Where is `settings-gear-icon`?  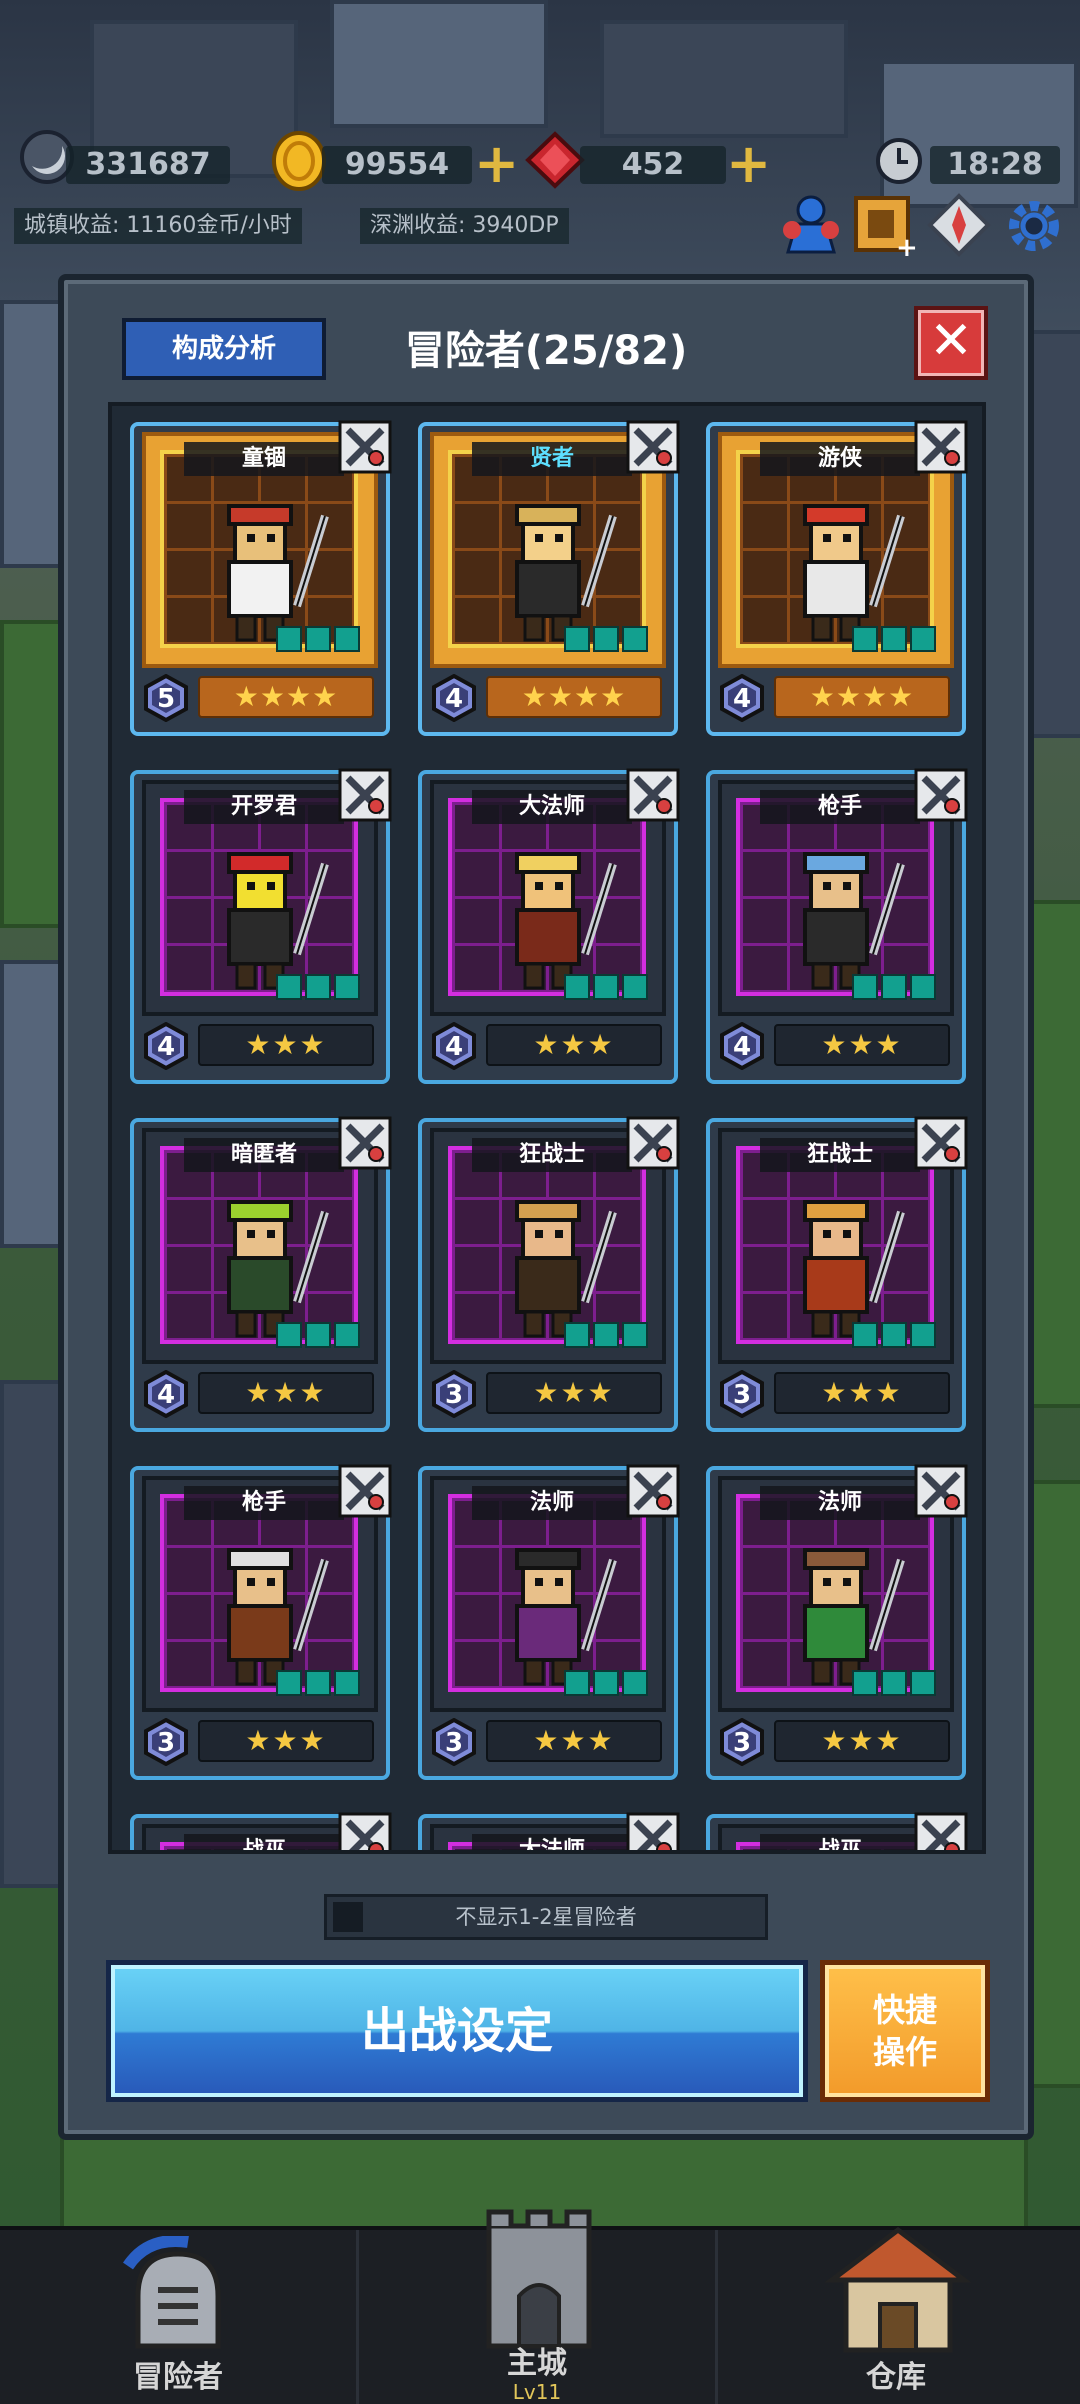
settings-gear-icon is located at coordinates (1034, 228).